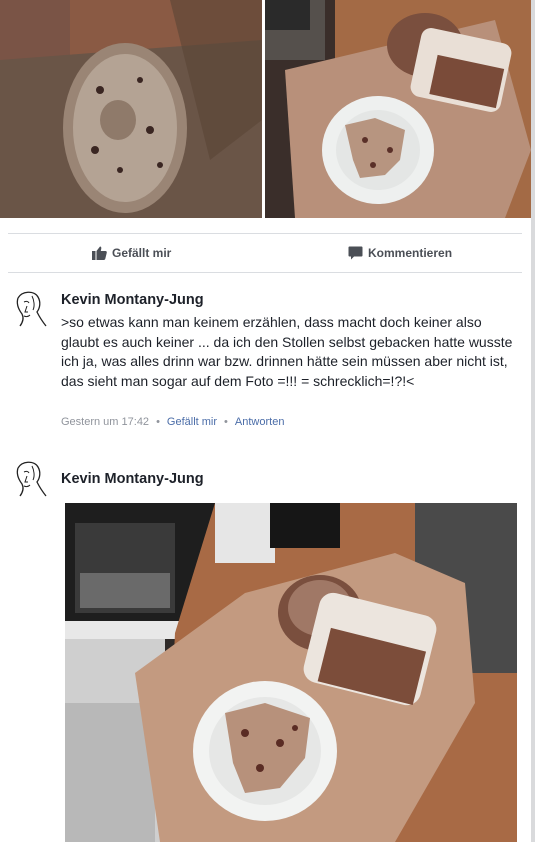 Image resolution: width=535 pixels, height=842 pixels. Describe the element at coordinates (99, 253) in the screenshot. I see `thumbs-up-icon` at that location.